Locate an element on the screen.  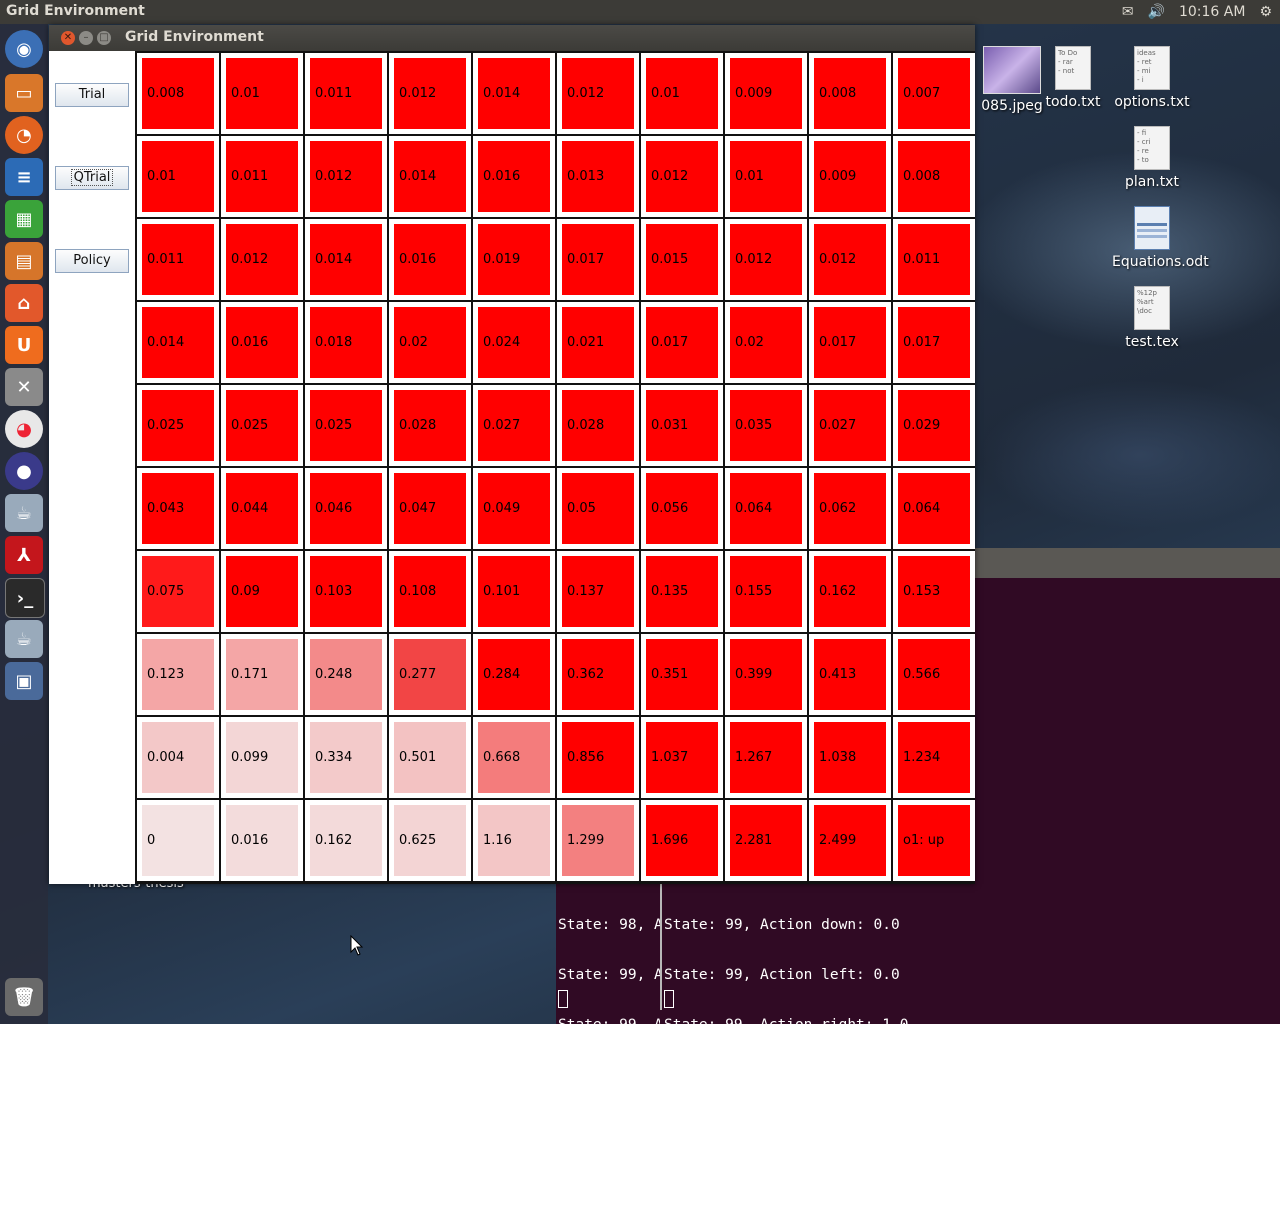
calc-icon: ▦ is located at coordinates (24, 219).